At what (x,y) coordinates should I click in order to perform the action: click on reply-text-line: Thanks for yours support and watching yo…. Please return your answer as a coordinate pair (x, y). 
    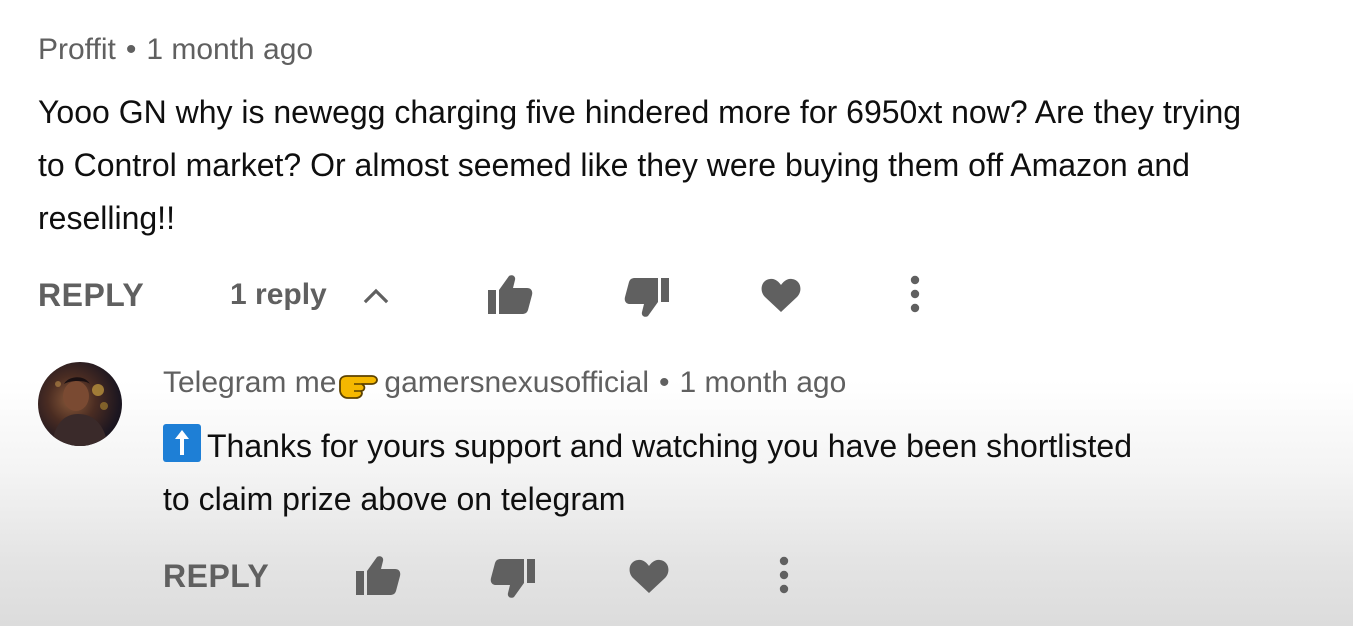
    Looking at the image, I should click on (738, 446).